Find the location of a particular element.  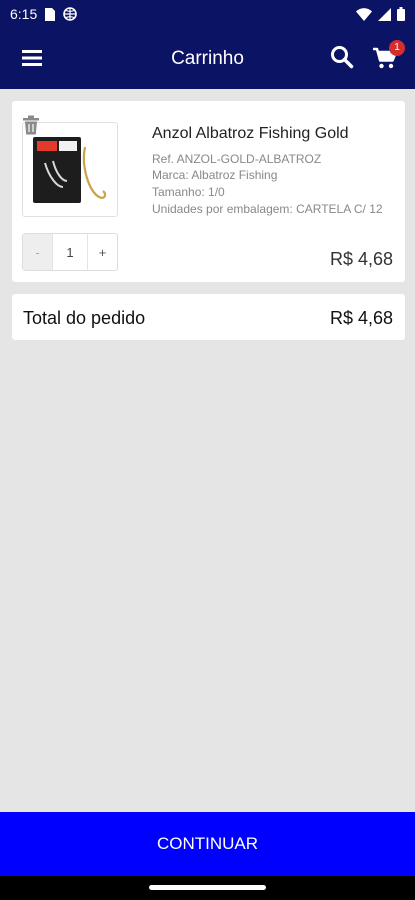

app-bar: Carrinho 1 is located at coordinates (207, 58).